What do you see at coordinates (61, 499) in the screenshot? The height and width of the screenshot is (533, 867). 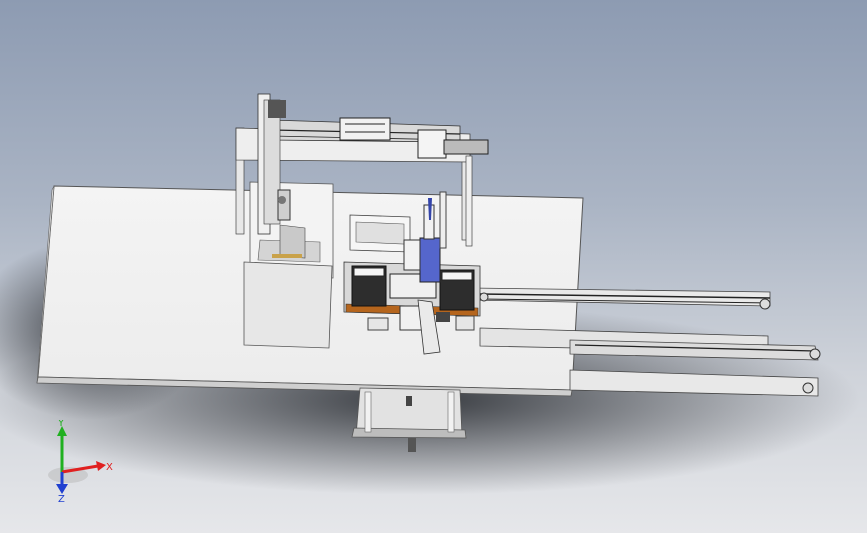 I see `z-axis-label: Z` at bounding box center [61, 499].